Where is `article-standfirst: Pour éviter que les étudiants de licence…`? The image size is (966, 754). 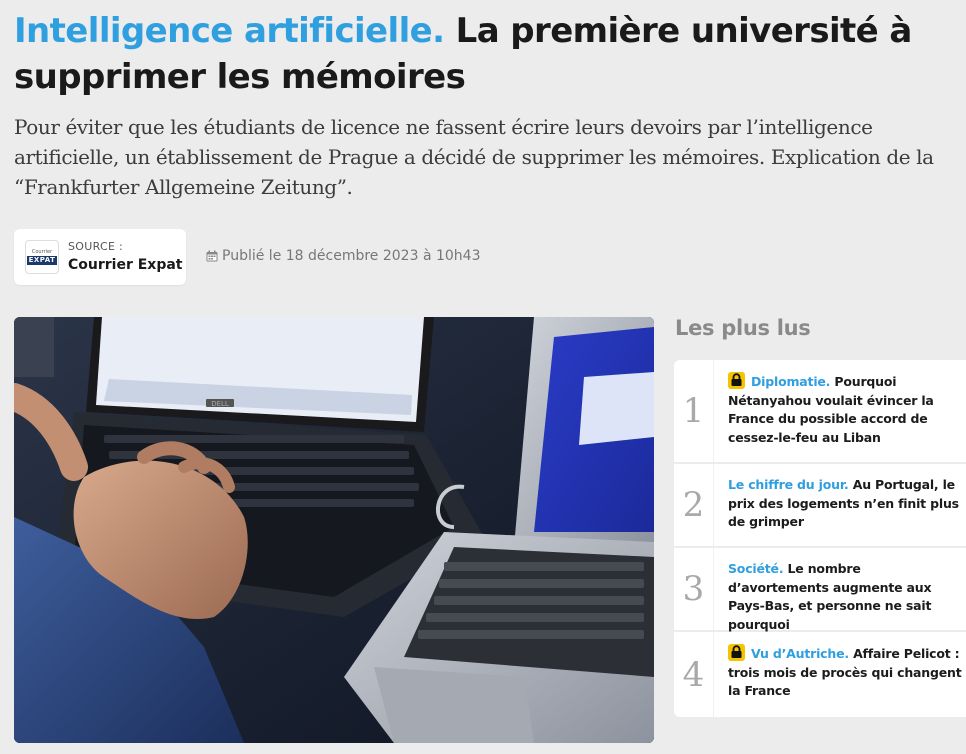
article-standfirst: Pour éviter que les étudiants de licence… is located at coordinates (474, 157).